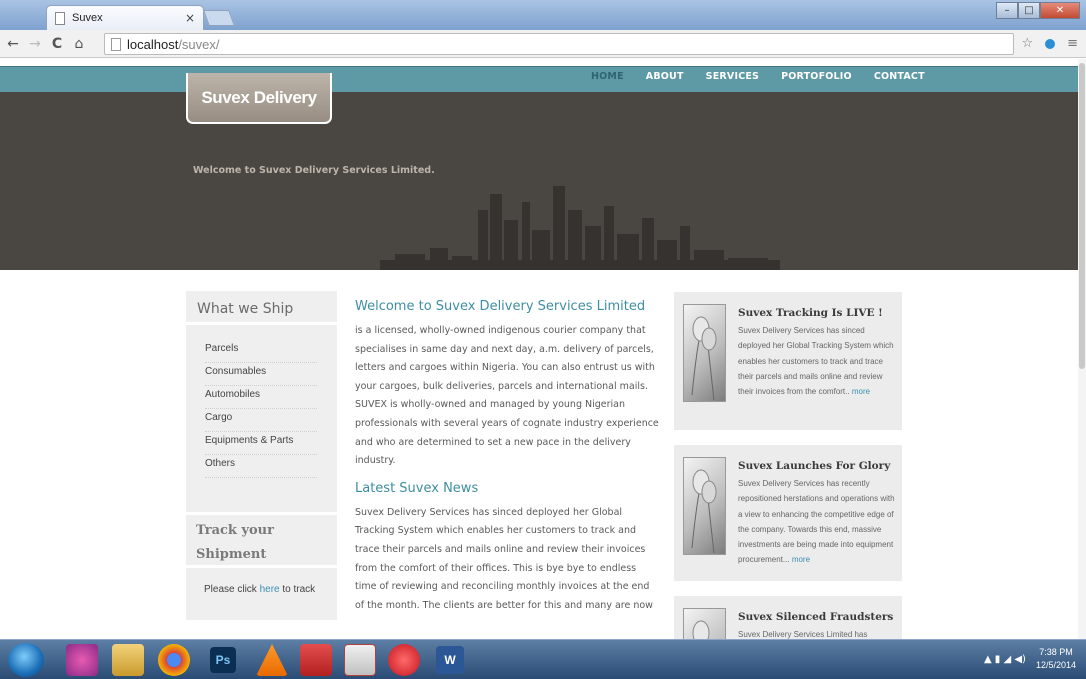 Image resolution: width=1086 pixels, height=679 pixels. I want to click on reload-button: C, so click(57, 44).